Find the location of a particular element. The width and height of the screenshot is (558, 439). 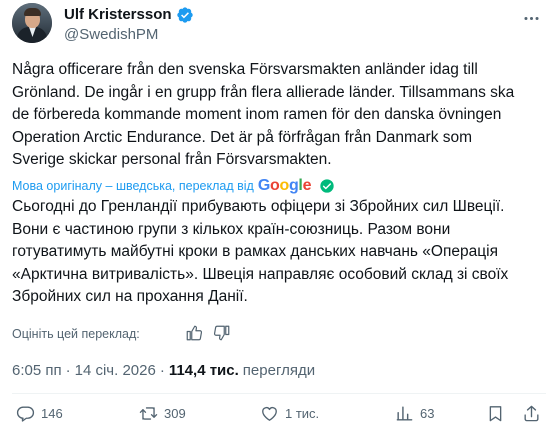

views-count: 114,4 тис. is located at coordinates (203, 370).